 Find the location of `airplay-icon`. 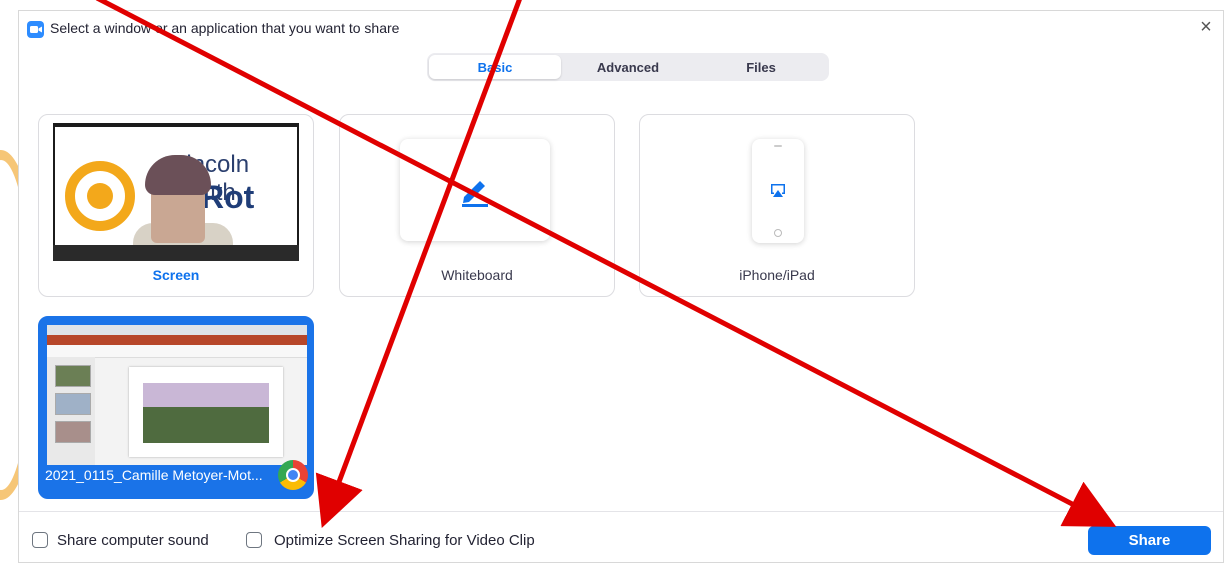

airplay-icon is located at coordinates (778, 190).